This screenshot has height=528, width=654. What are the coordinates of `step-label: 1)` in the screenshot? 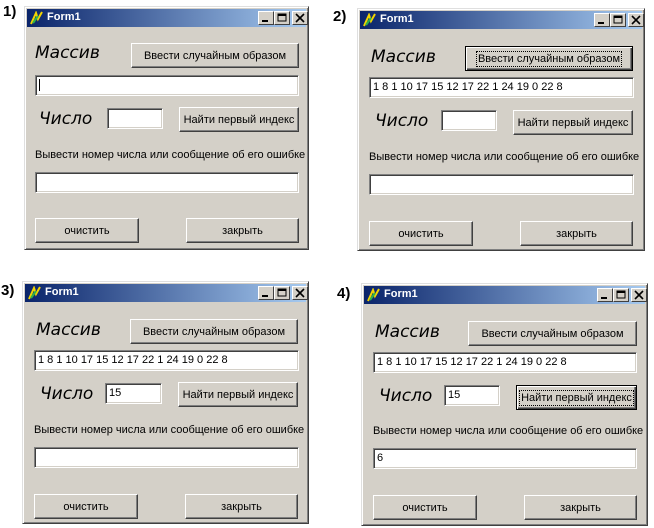 It's located at (10, 11).